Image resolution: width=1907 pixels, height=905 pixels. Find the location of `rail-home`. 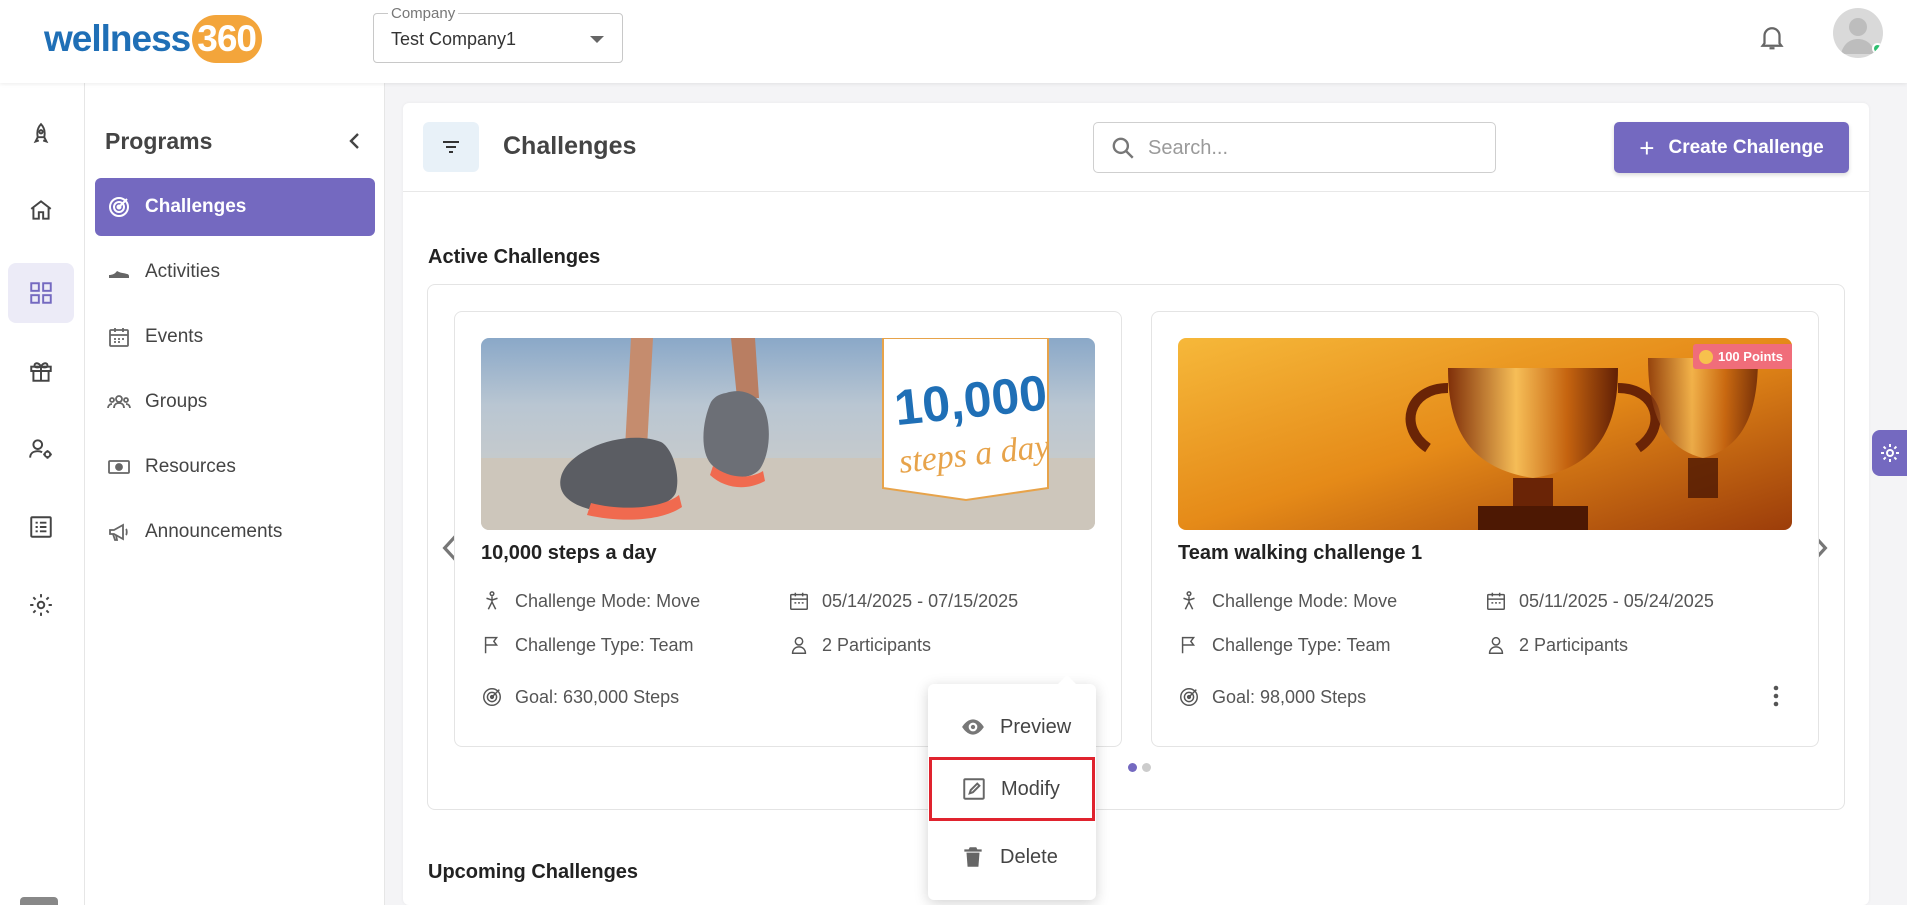

rail-home is located at coordinates (41, 210).